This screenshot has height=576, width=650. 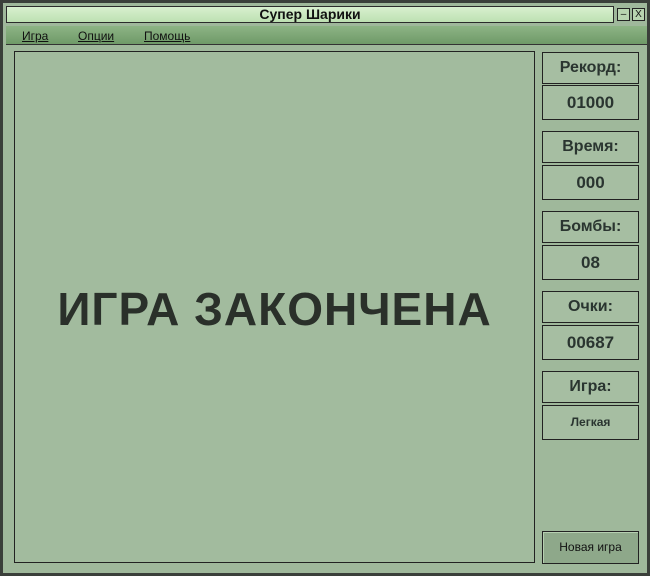 What do you see at coordinates (590, 102) in the screenshot?
I see `record-value: 01000` at bounding box center [590, 102].